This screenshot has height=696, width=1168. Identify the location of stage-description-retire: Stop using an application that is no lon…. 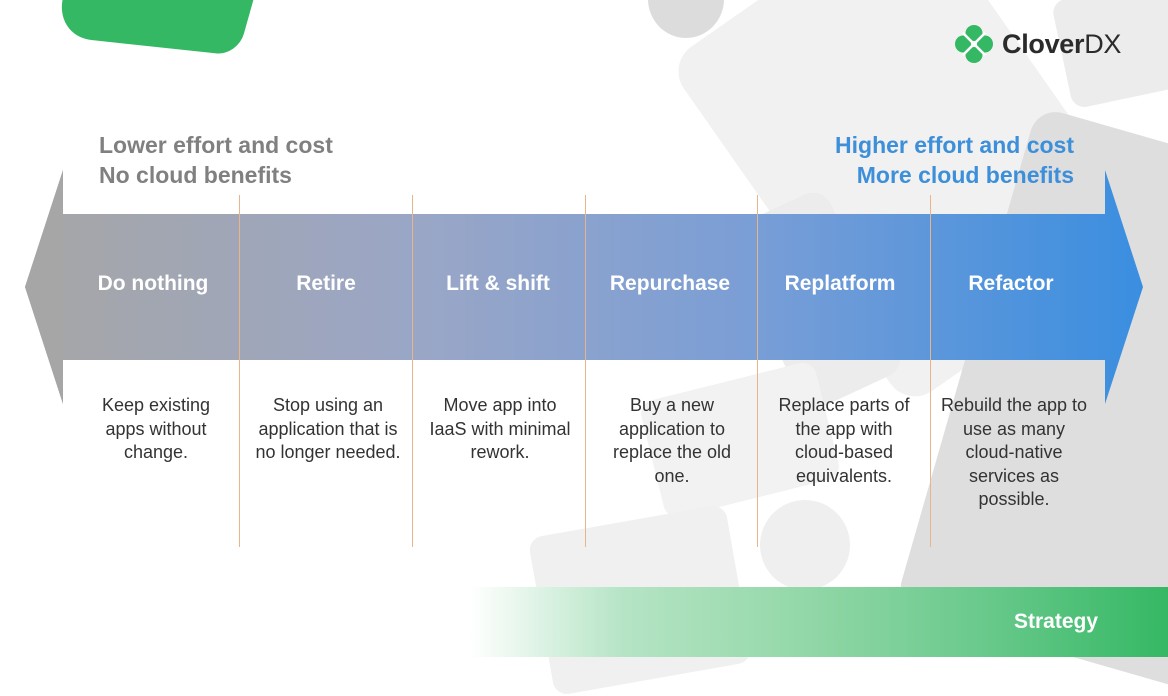
(328, 428).